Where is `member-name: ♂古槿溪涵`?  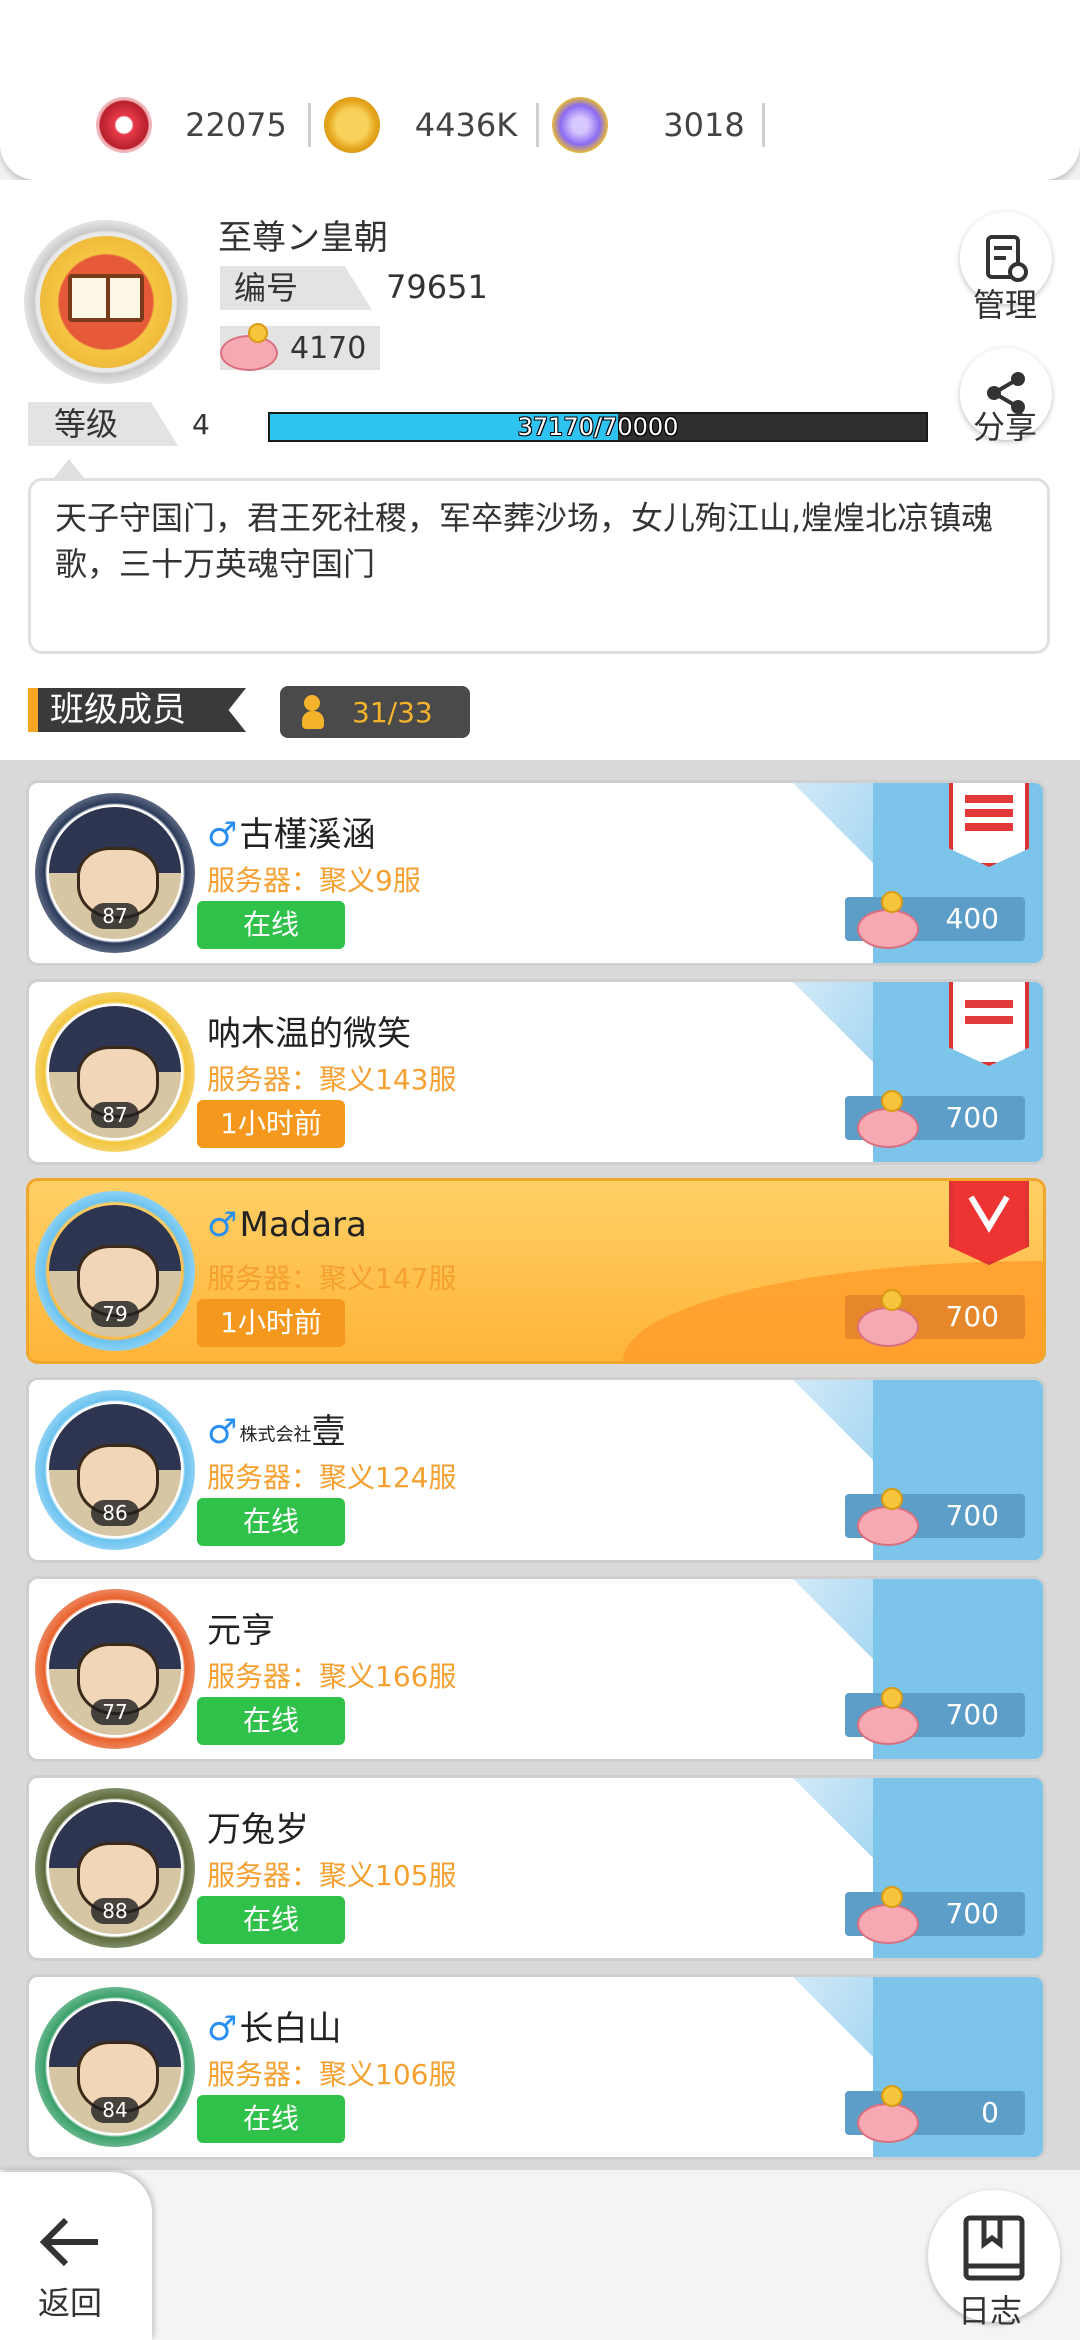
member-name: ♂古槿溪涵 is located at coordinates (291, 831).